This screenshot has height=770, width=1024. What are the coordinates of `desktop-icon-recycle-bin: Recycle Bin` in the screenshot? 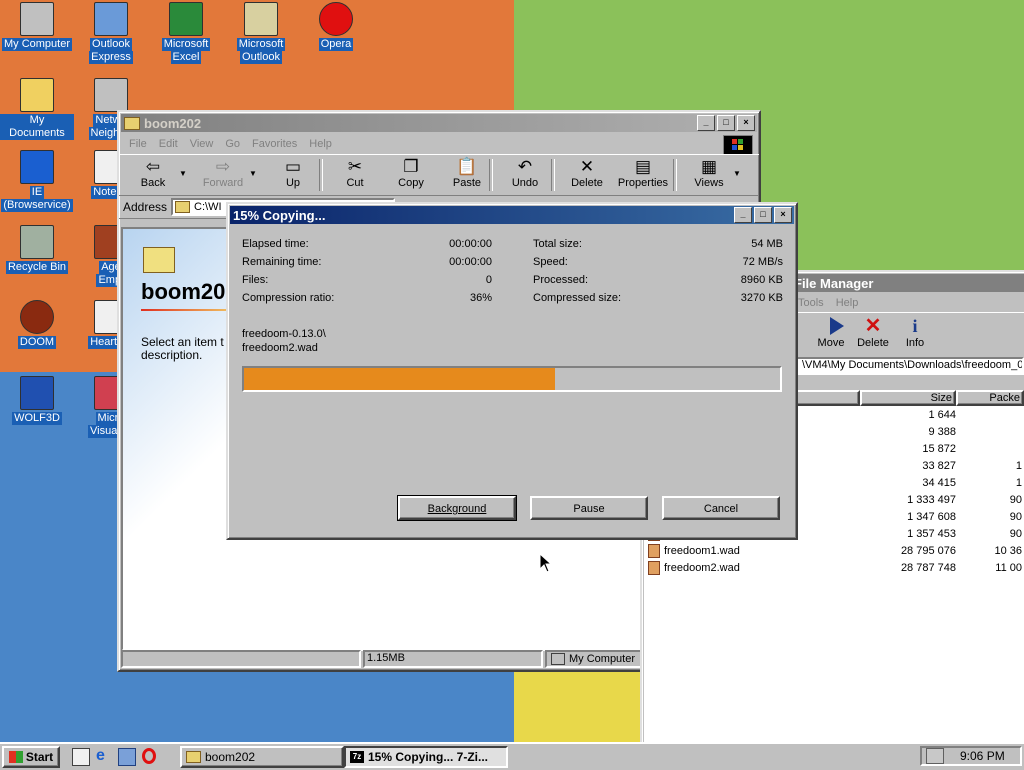 It's located at (37, 249).